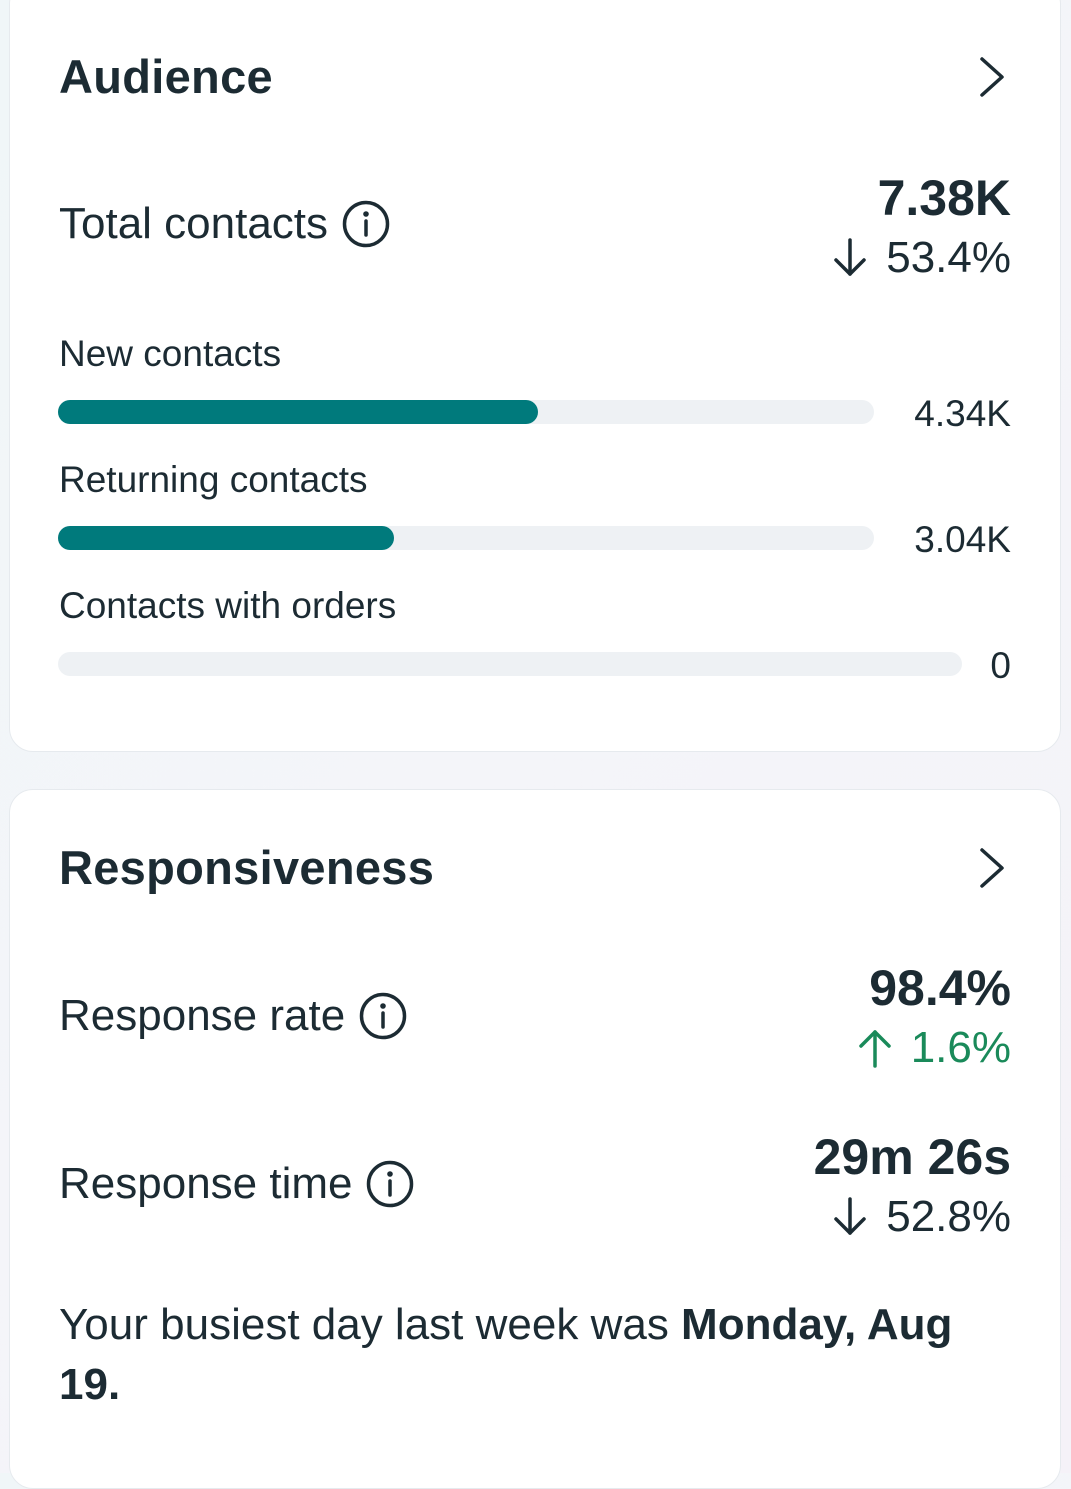 This screenshot has height=1489, width=1071. I want to click on total-contacts-change: 53.4%, so click(920, 258).